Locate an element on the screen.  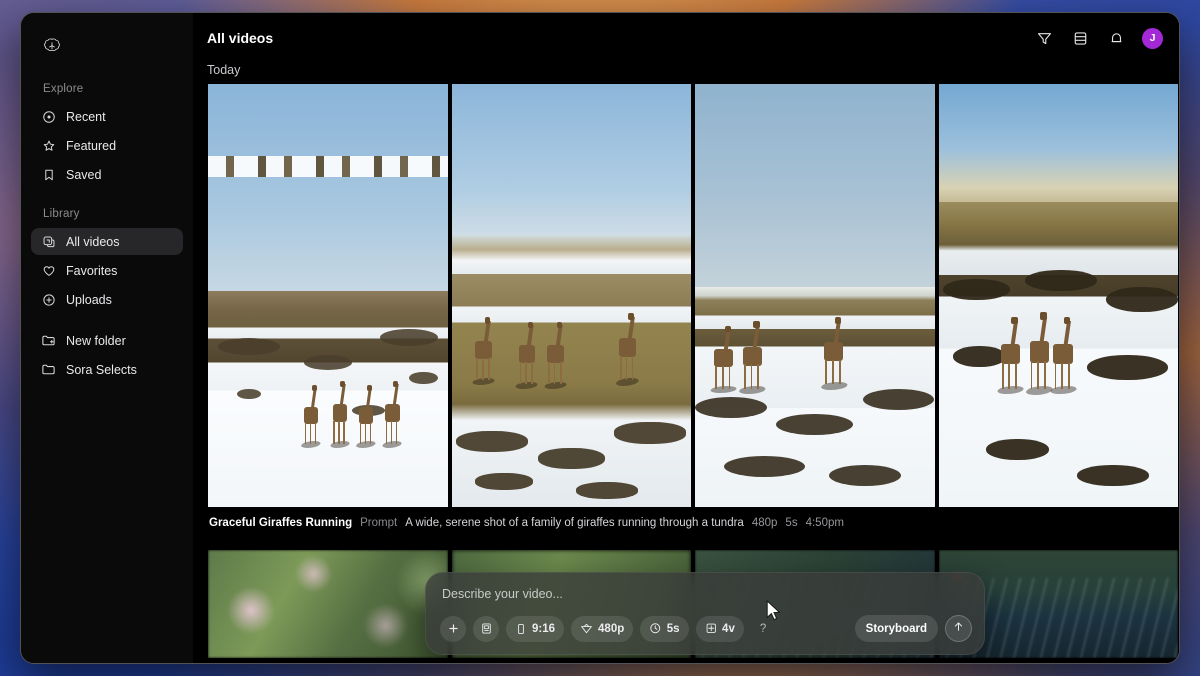
sidebar-section-explore: Explore Recent Featured Saved is located at coordinates (107, 133).